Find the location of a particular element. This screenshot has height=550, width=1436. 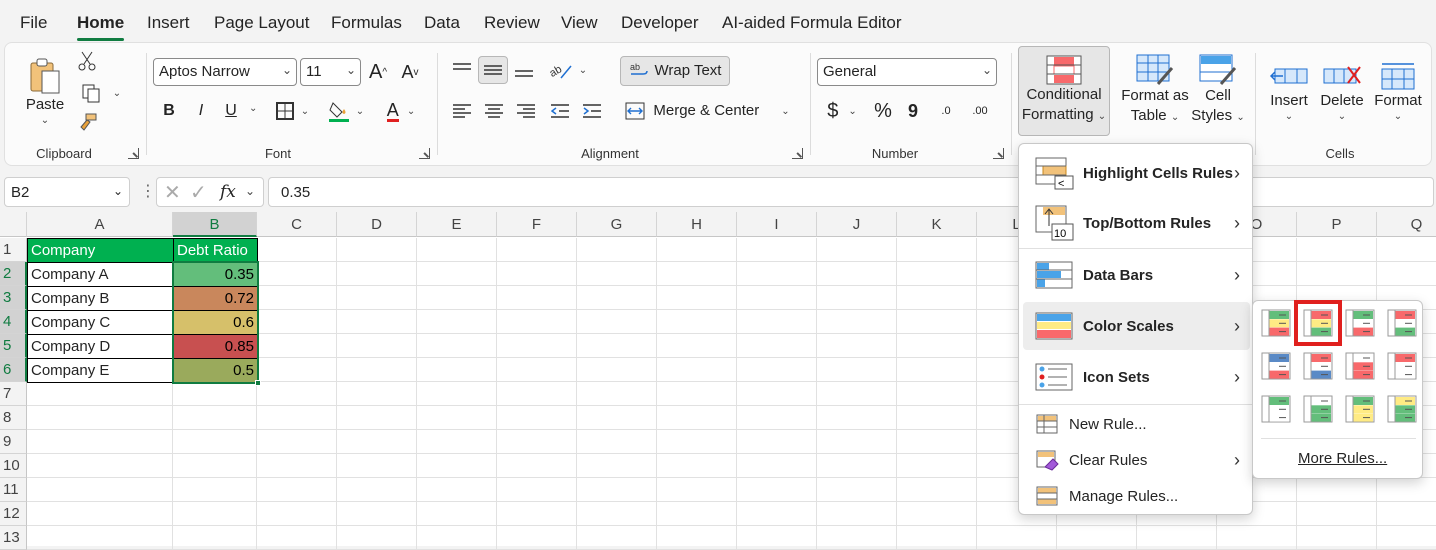

font-launcher-icon is located at coordinates (424, 153).